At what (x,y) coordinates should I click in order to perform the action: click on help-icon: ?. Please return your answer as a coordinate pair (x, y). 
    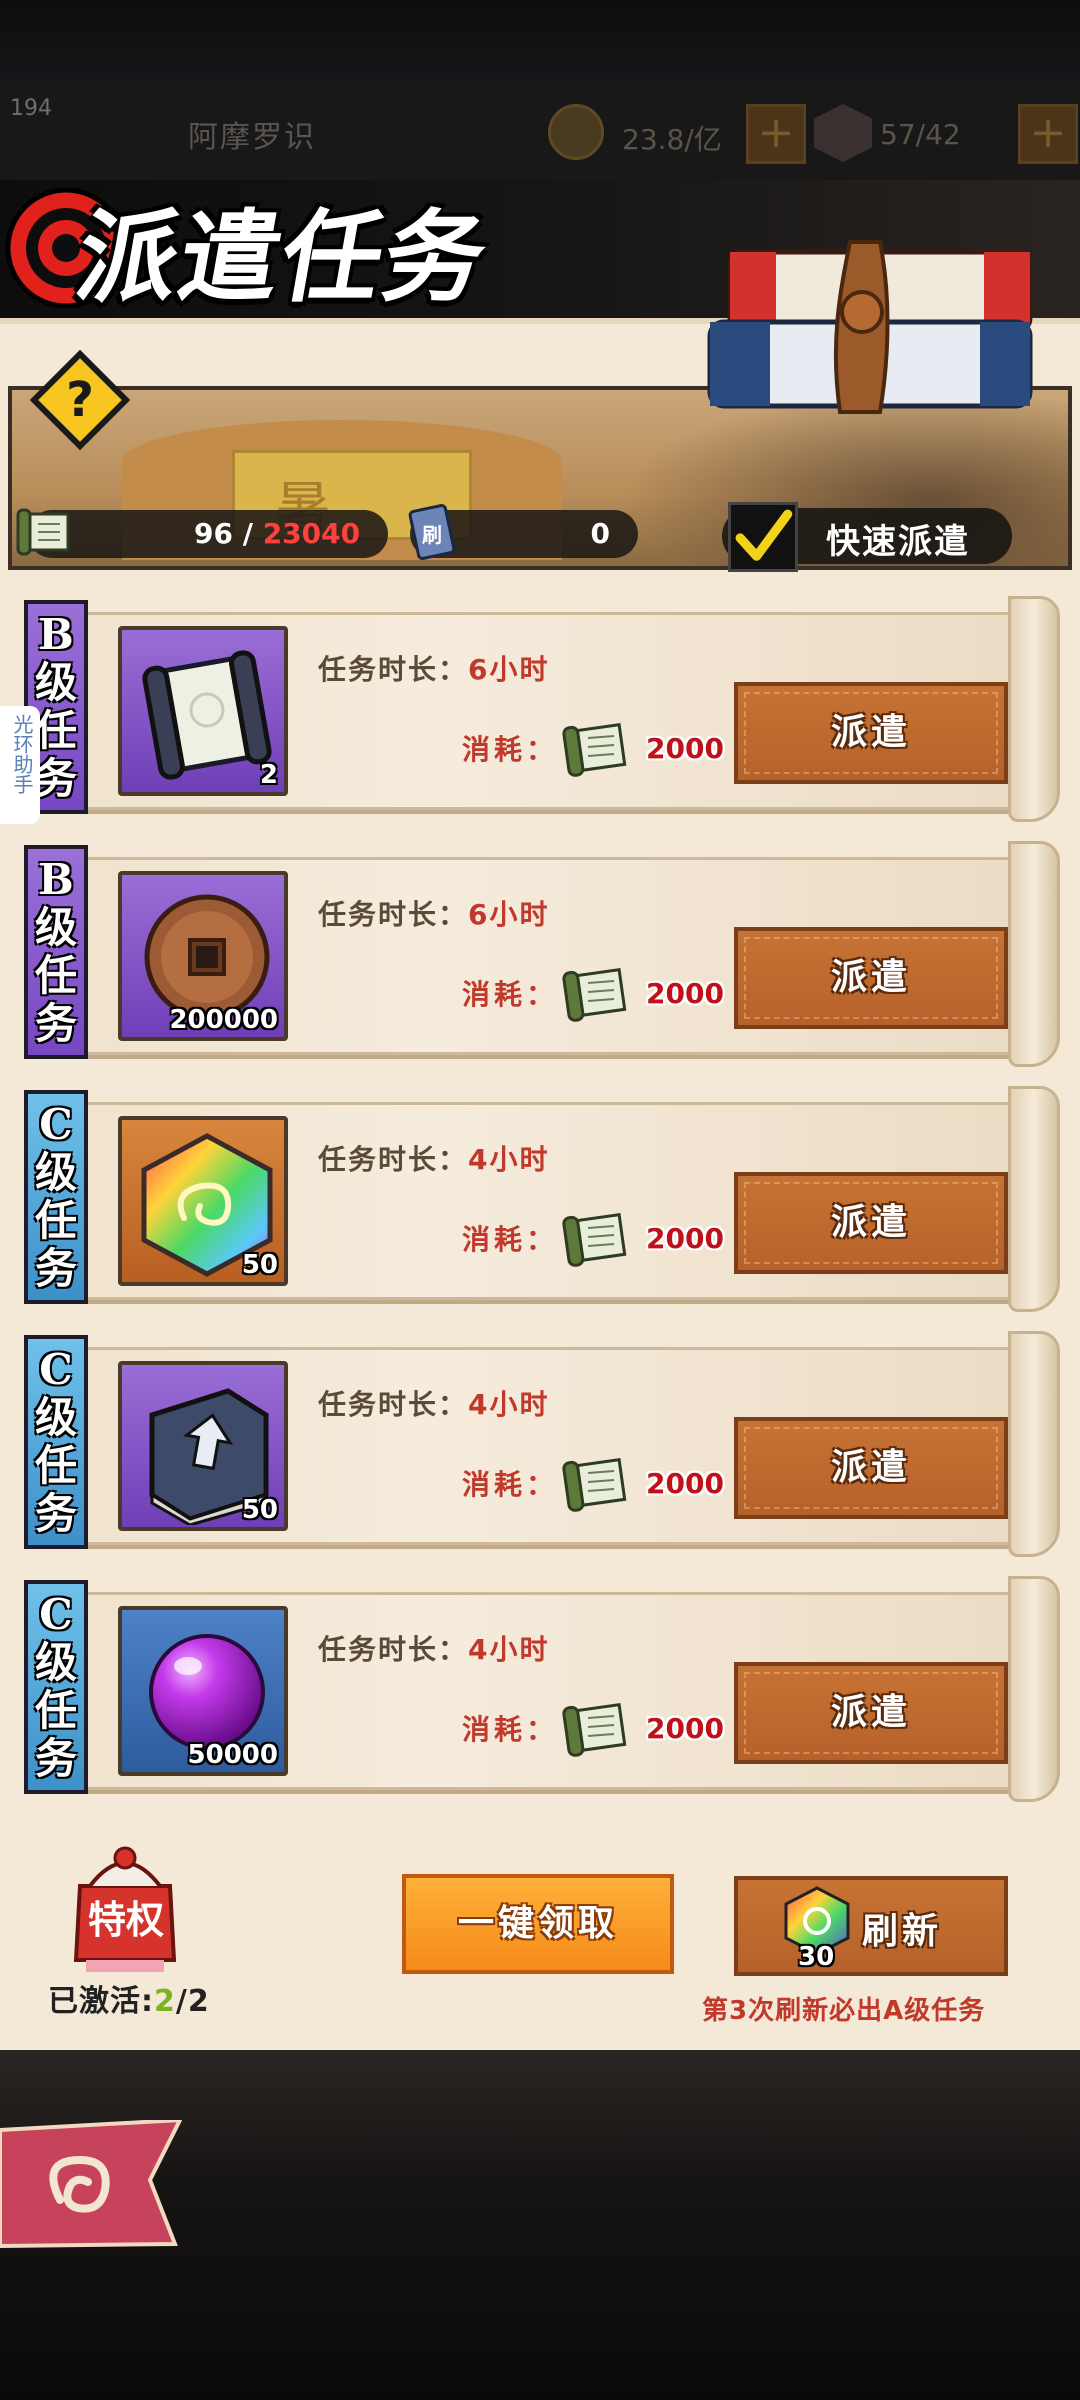
    Looking at the image, I should click on (80, 400).